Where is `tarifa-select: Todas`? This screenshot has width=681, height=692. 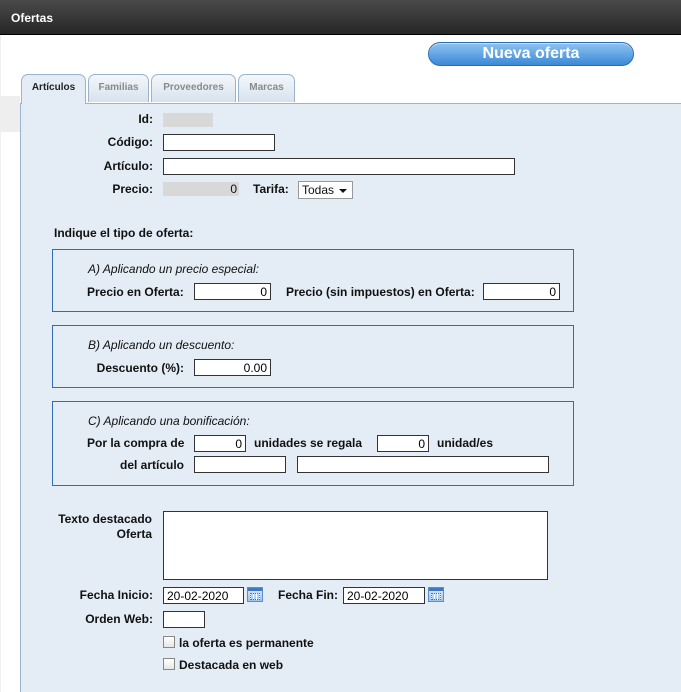 tarifa-select: Todas is located at coordinates (325, 190).